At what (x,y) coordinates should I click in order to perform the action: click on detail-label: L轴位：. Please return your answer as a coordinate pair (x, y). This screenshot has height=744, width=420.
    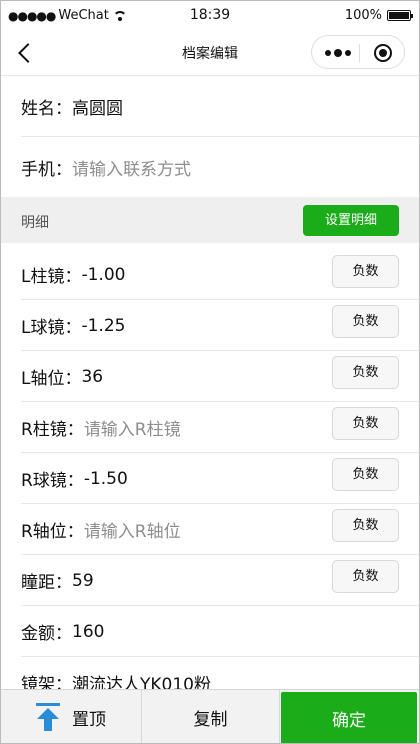
    Looking at the image, I should click on (51, 379).